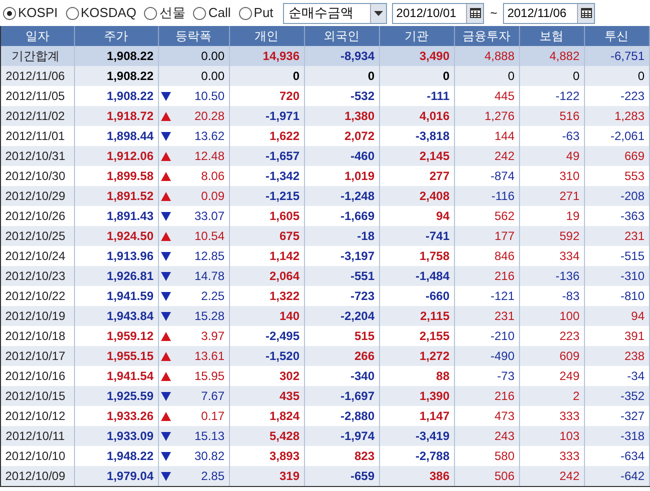  I want to click on radio-option: KOSDAQ, so click(103, 13).